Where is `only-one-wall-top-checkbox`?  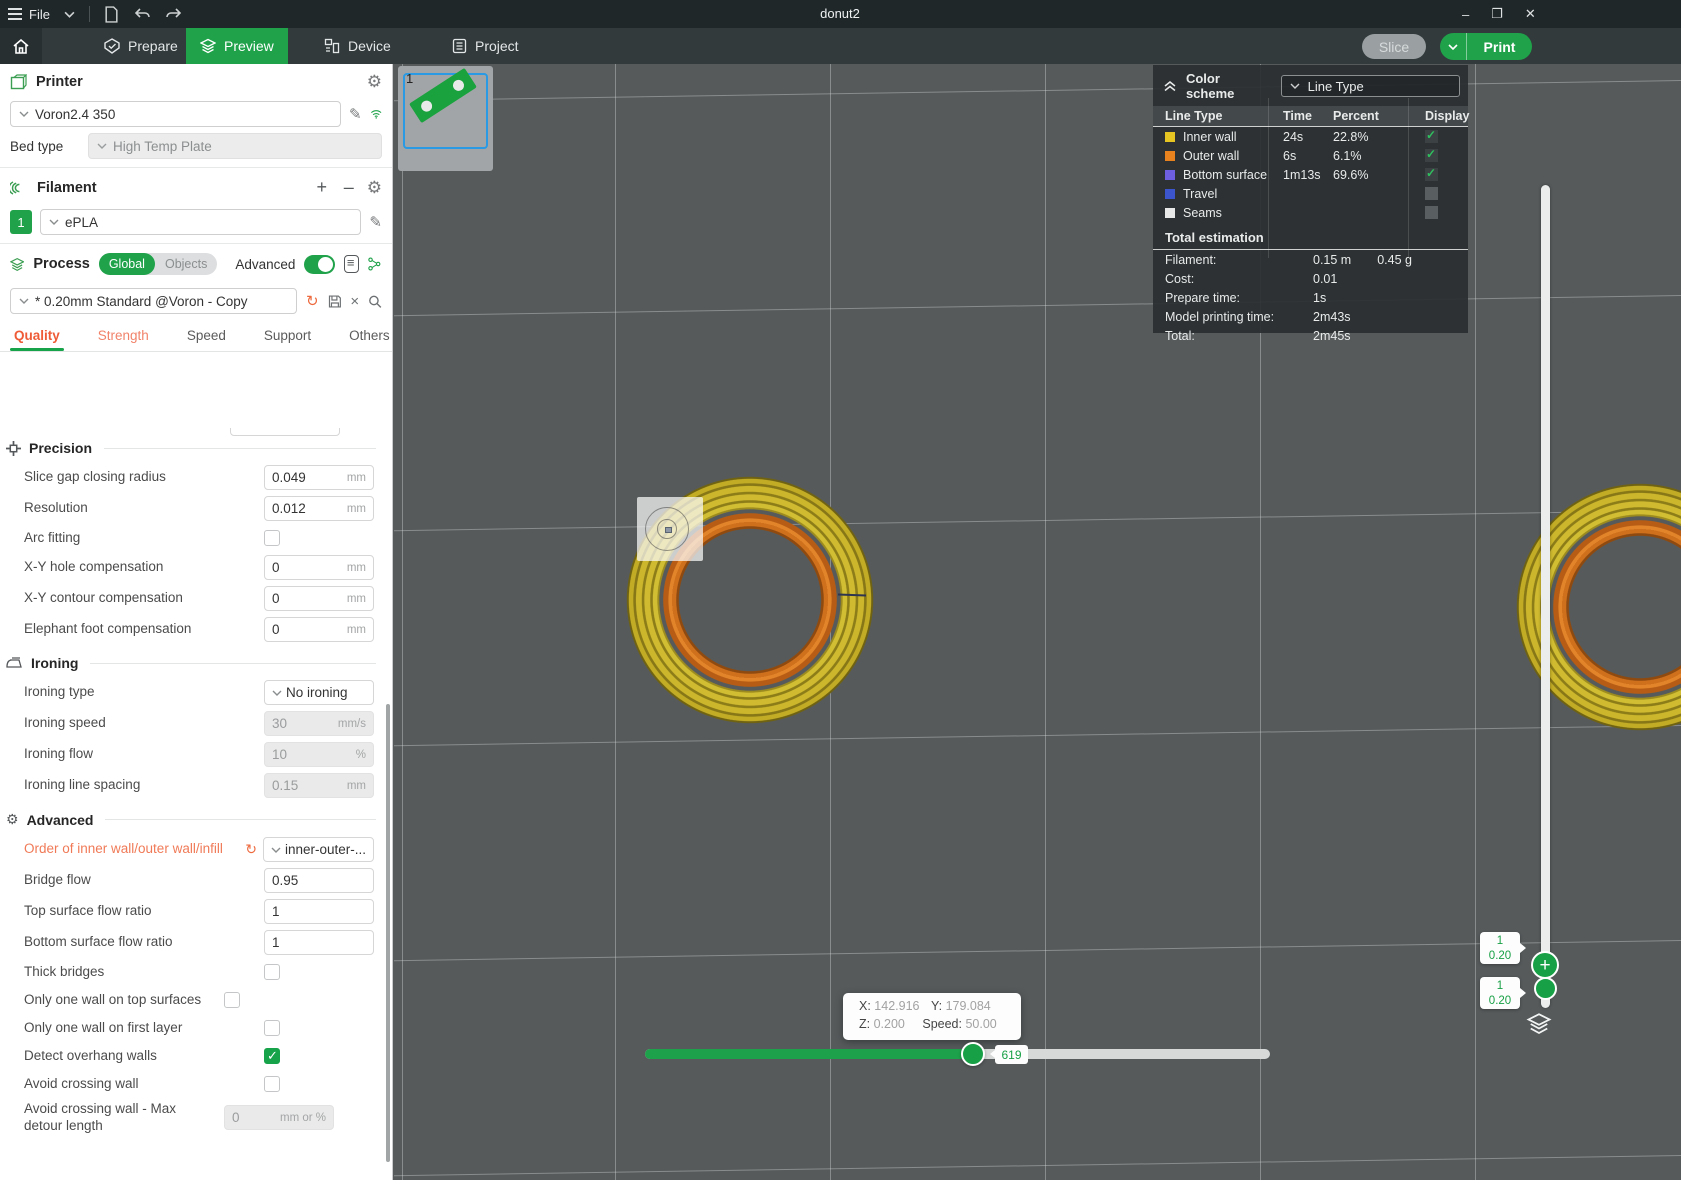
only-one-wall-top-checkbox is located at coordinates (232, 1000).